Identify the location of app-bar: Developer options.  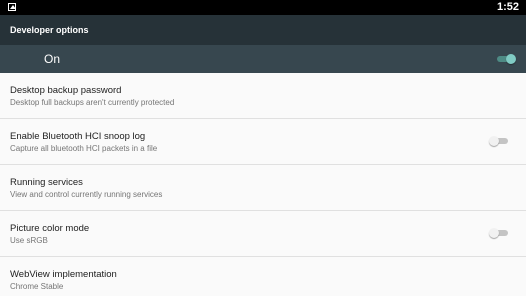
(263, 30).